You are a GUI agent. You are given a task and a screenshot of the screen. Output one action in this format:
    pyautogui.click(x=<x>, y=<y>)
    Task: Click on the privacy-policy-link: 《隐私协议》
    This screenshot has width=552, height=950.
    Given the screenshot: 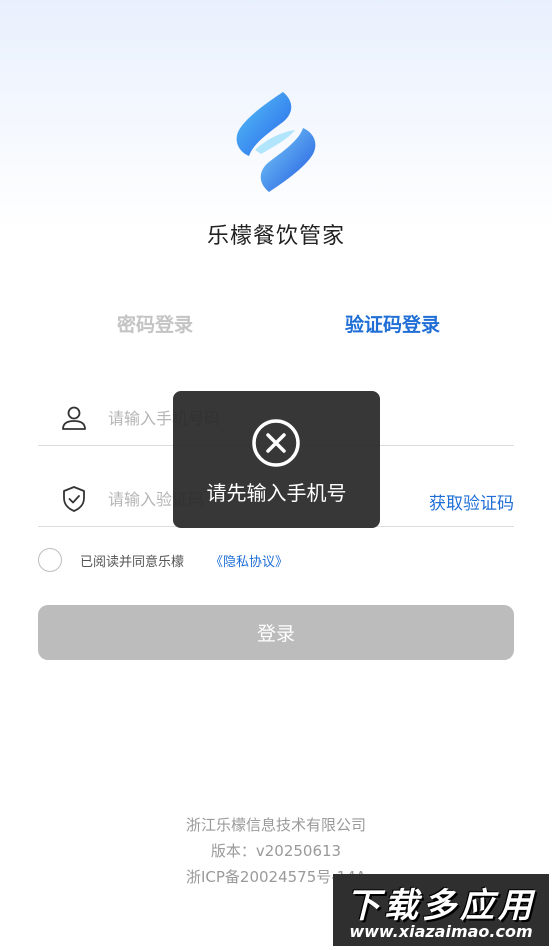 What is the action you would take?
    pyautogui.click(x=249, y=560)
    